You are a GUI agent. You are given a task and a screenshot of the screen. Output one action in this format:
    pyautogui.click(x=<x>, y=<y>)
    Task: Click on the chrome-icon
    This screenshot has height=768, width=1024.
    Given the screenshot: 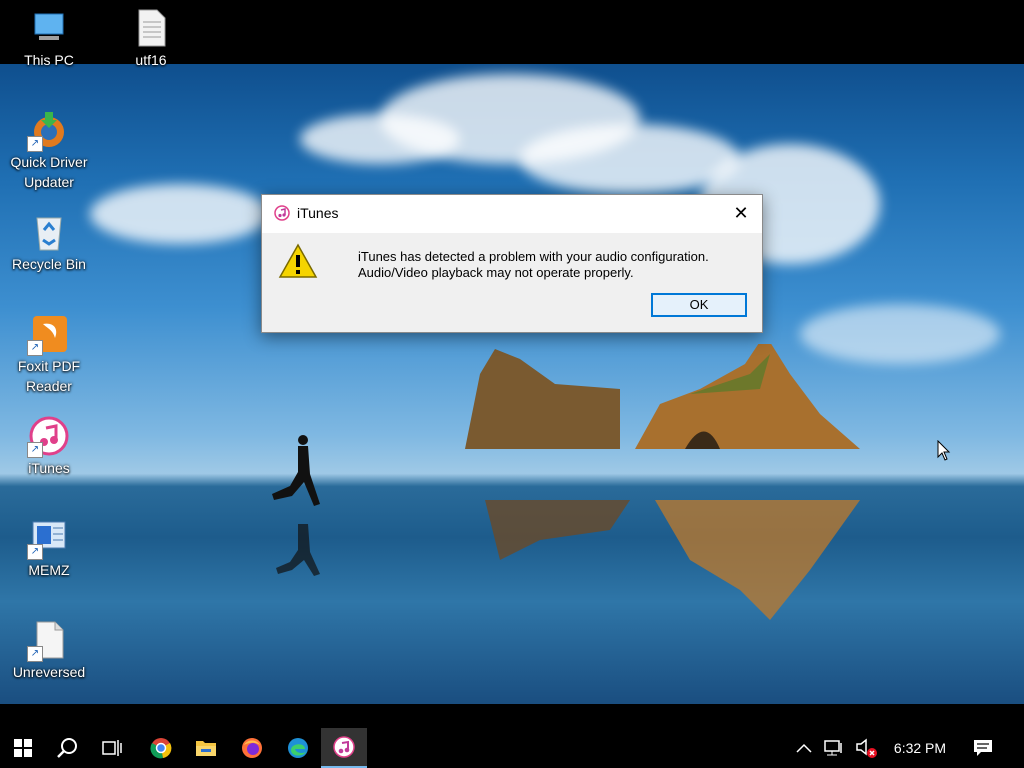 What is the action you would take?
    pyautogui.click(x=161, y=748)
    